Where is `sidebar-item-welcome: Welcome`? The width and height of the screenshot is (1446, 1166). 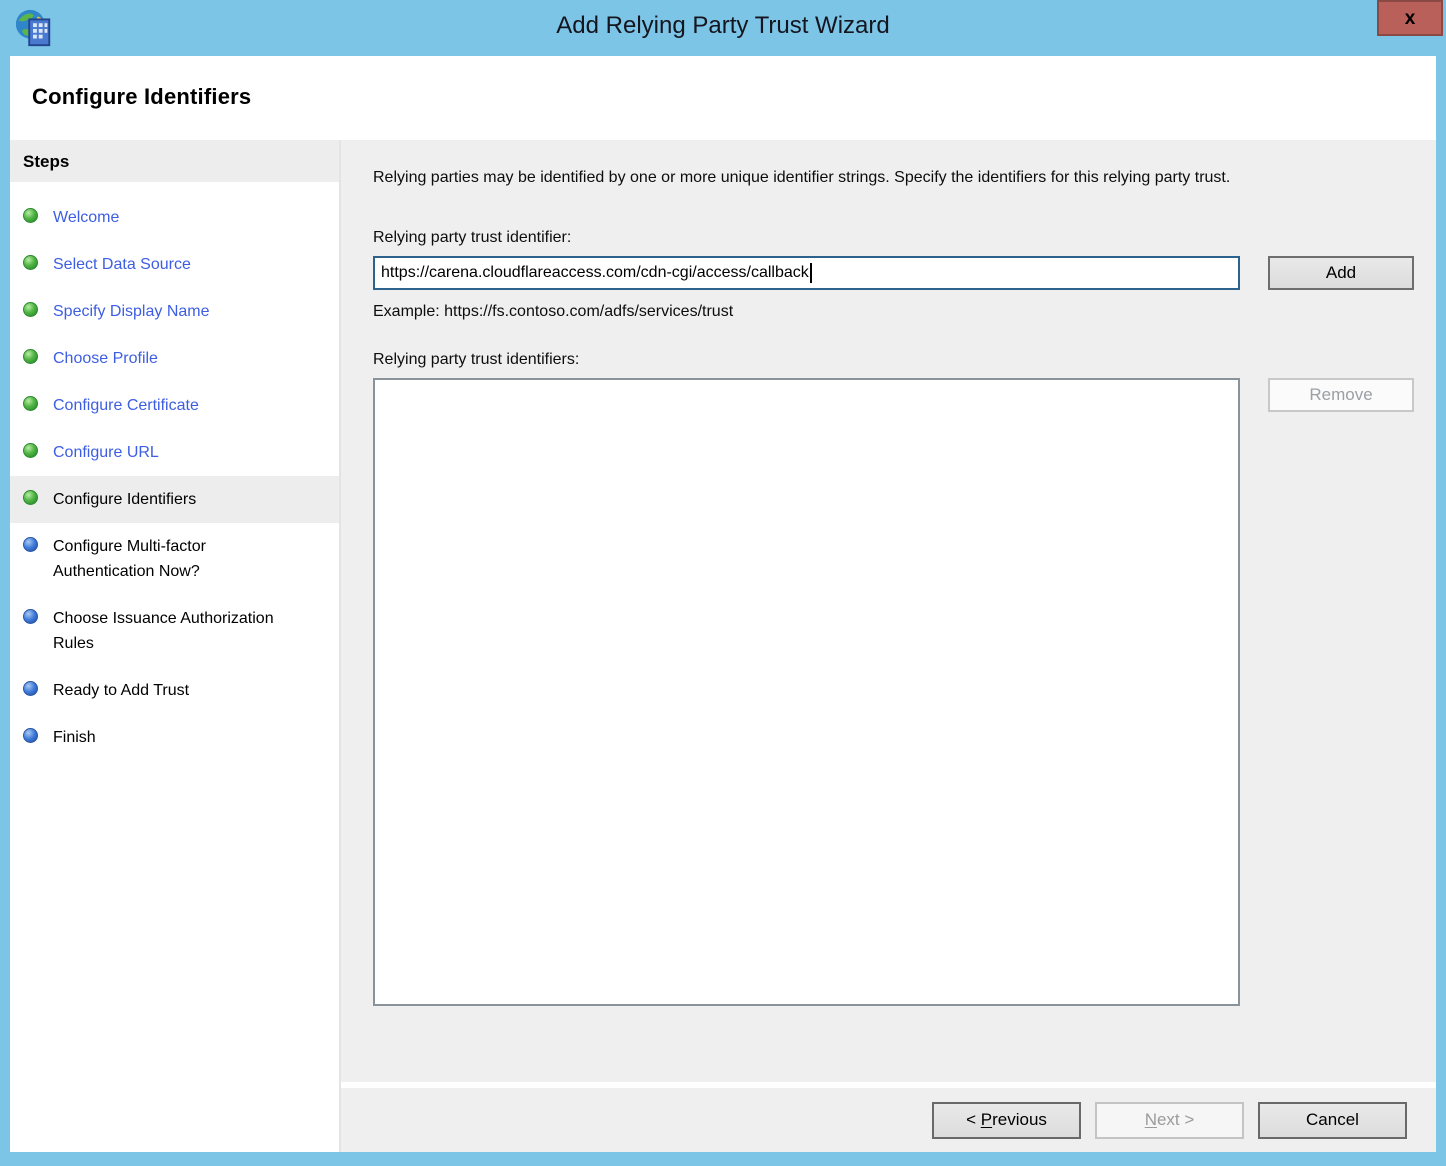
sidebar-item-welcome: Welcome is located at coordinates (174, 217).